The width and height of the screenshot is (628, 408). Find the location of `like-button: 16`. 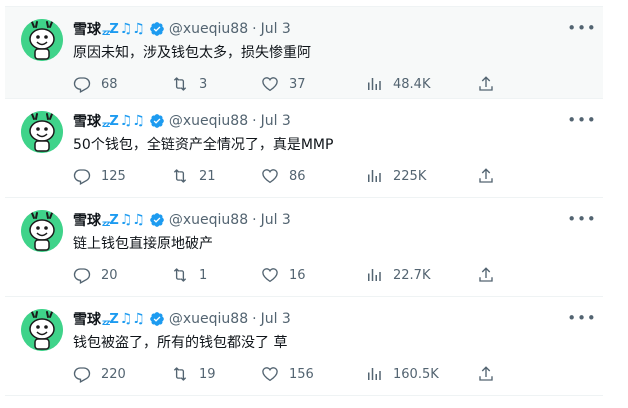

like-button: 16 is located at coordinates (283, 275).